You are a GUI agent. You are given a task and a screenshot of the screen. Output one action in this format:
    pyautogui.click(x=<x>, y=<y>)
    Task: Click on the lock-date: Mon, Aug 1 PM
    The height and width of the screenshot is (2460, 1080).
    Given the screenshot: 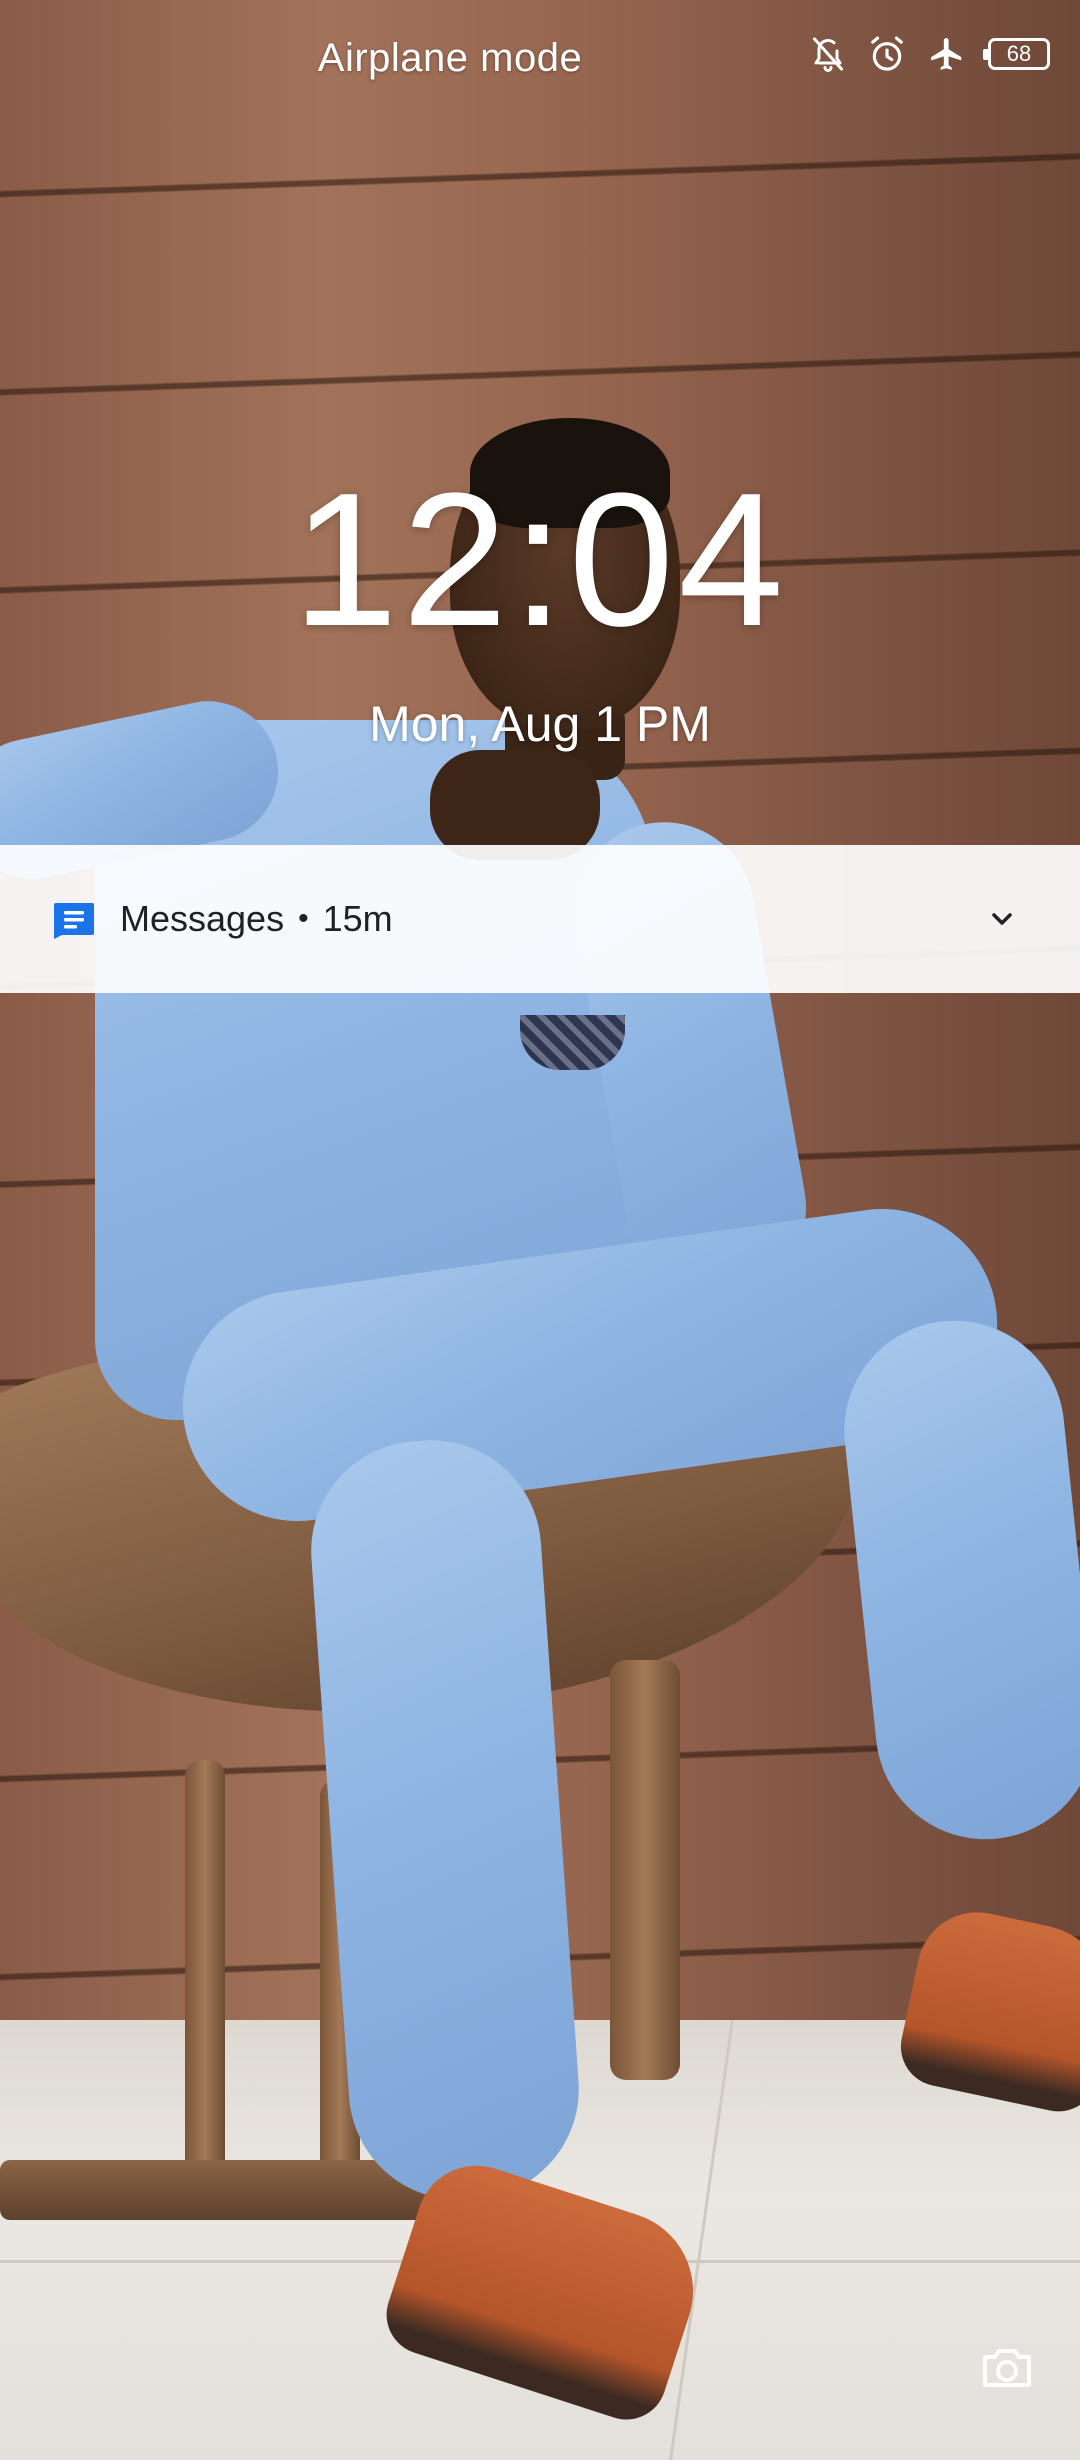 What is the action you would take?
    pyautogui.click(x=540, y=724)
    